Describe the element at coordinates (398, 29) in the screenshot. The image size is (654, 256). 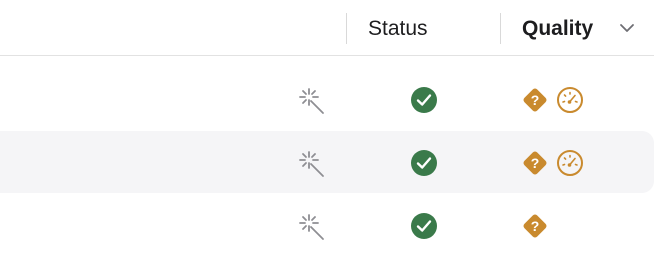
I see `column-header-status: Status` at that location.